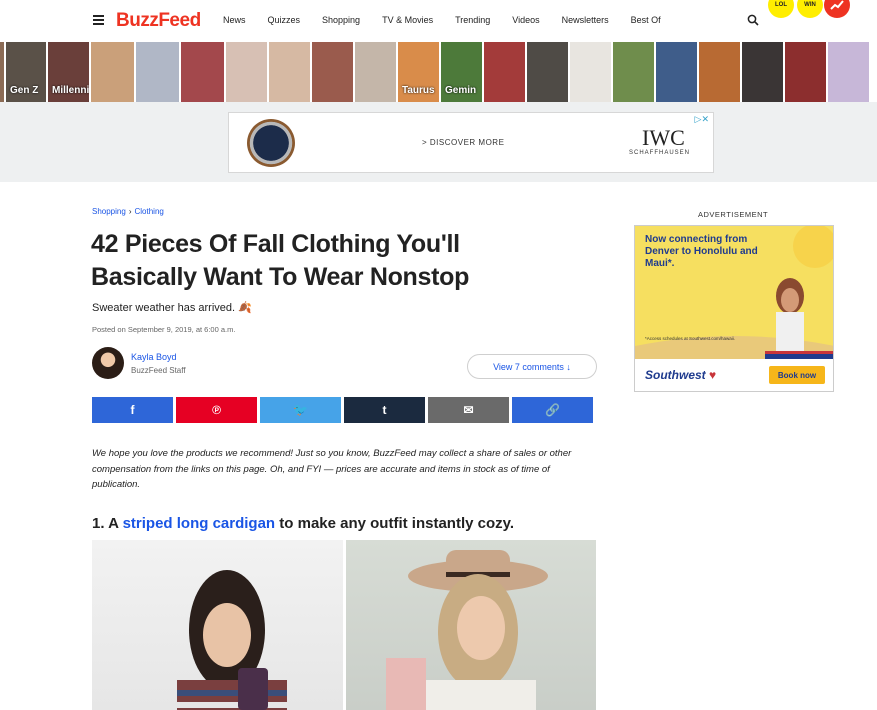 The height and width of the screenshot is (710, 877). I want to click on share-bar: f ℗ 🐦 t ✉ 🔗, so click(344, 410).